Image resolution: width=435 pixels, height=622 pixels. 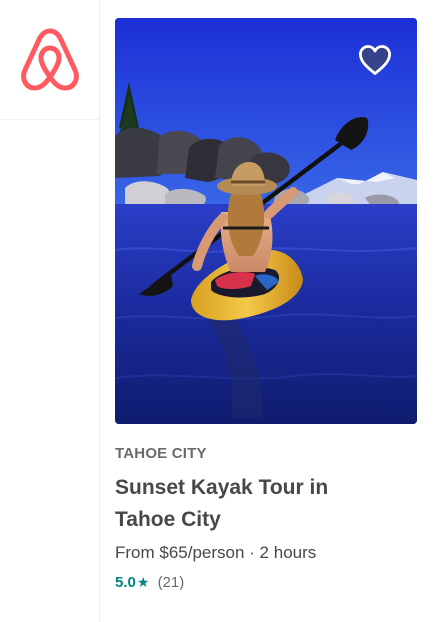 I want to click on logo-panel, so click(x=49, y=60).